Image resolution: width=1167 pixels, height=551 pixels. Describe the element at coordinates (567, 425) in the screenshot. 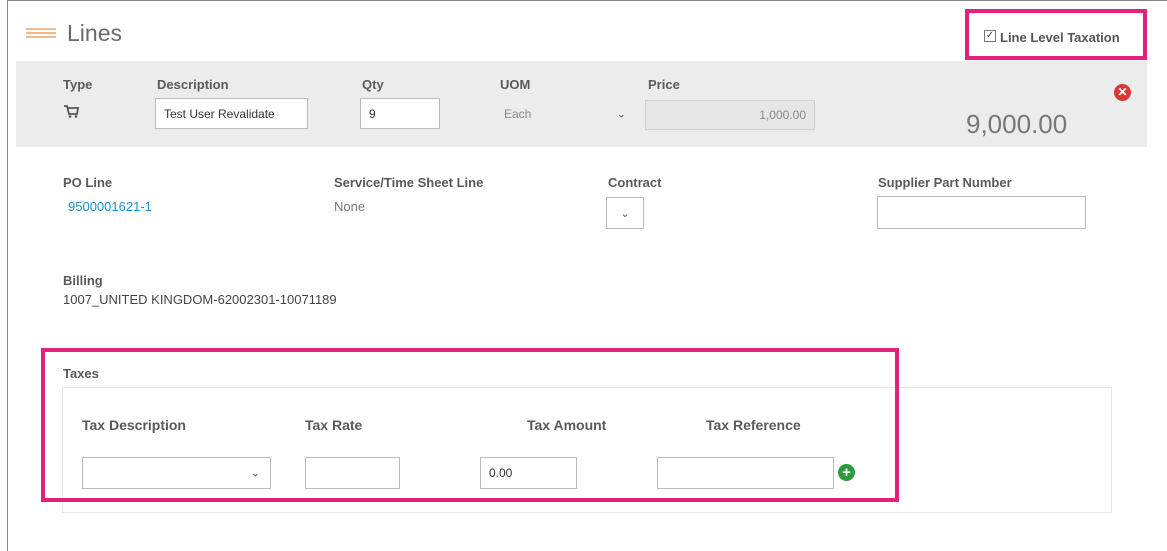

I see `tax-amount-header: Tax Amount` at that location.